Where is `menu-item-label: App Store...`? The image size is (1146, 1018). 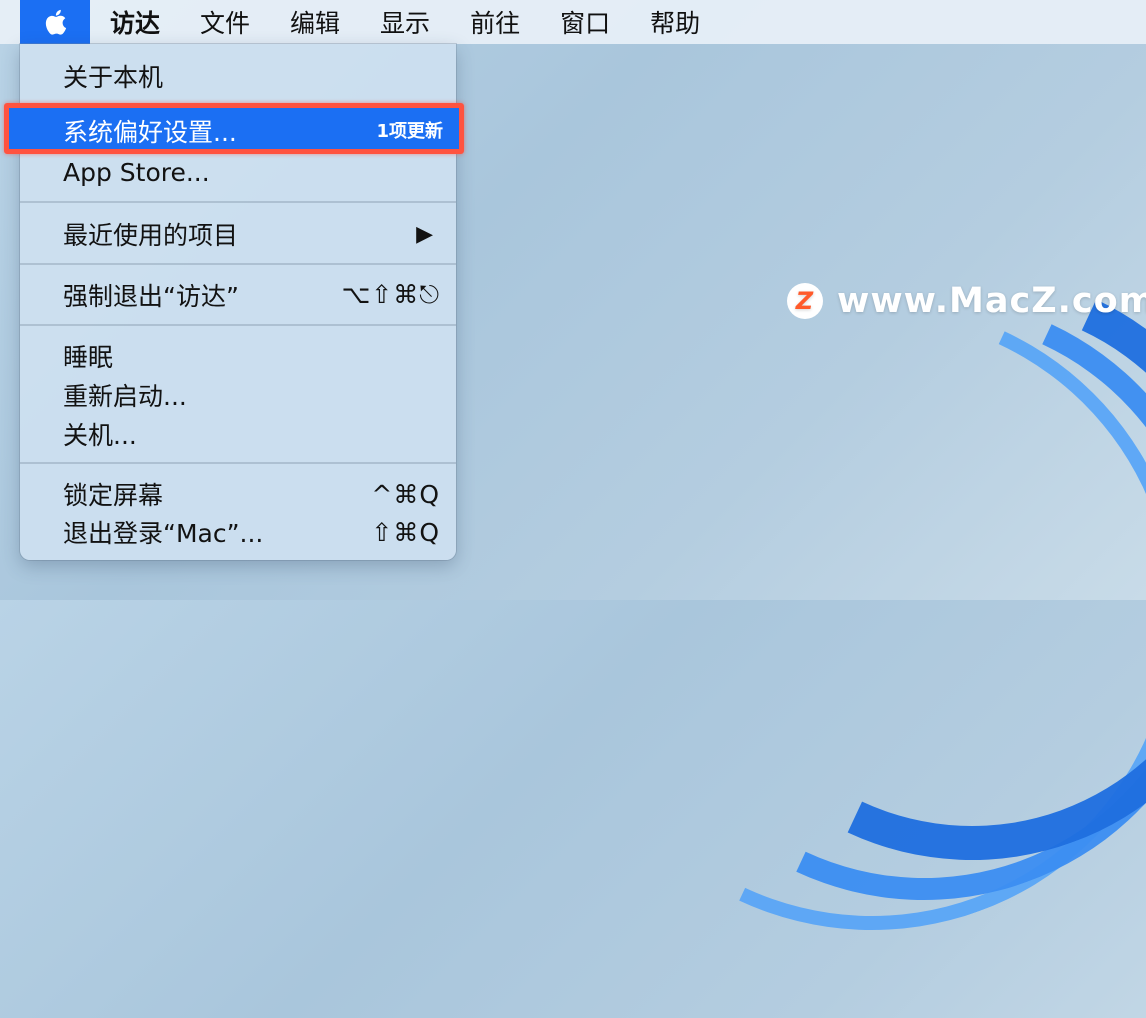
menu-item-label: App Store... is located at coordinates (136, 172).